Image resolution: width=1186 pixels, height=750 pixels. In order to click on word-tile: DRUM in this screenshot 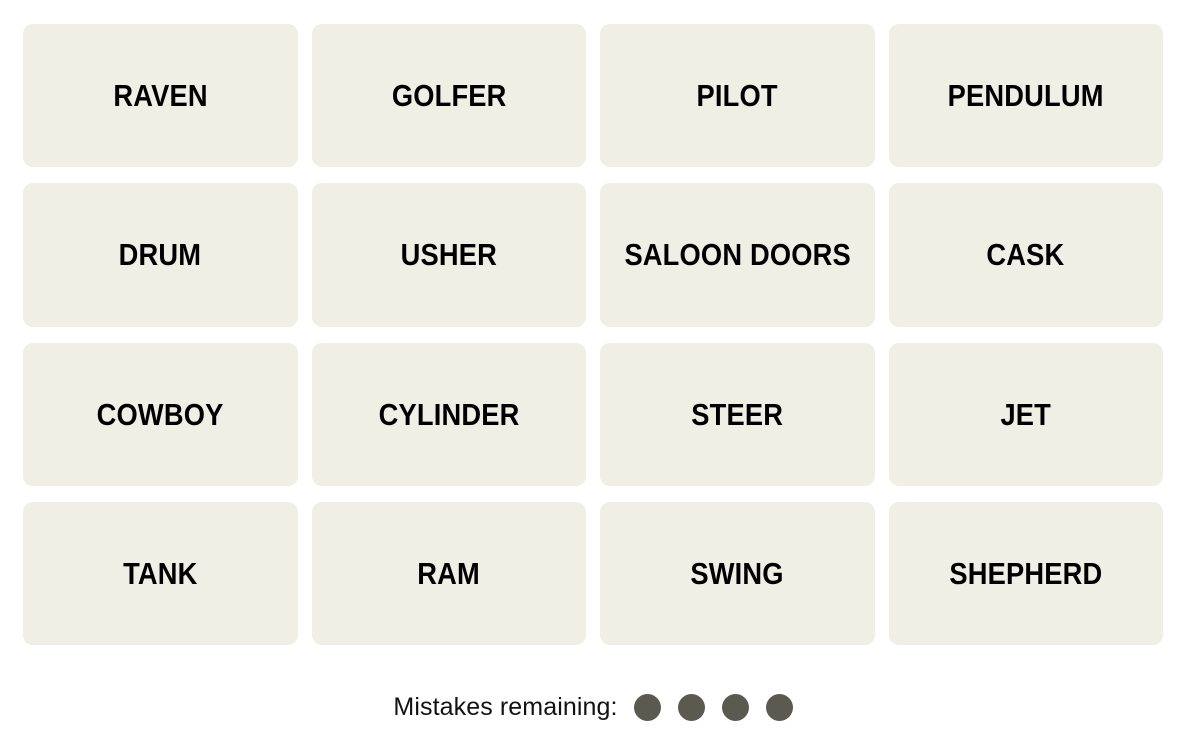, I will do `click(160, 255)`.